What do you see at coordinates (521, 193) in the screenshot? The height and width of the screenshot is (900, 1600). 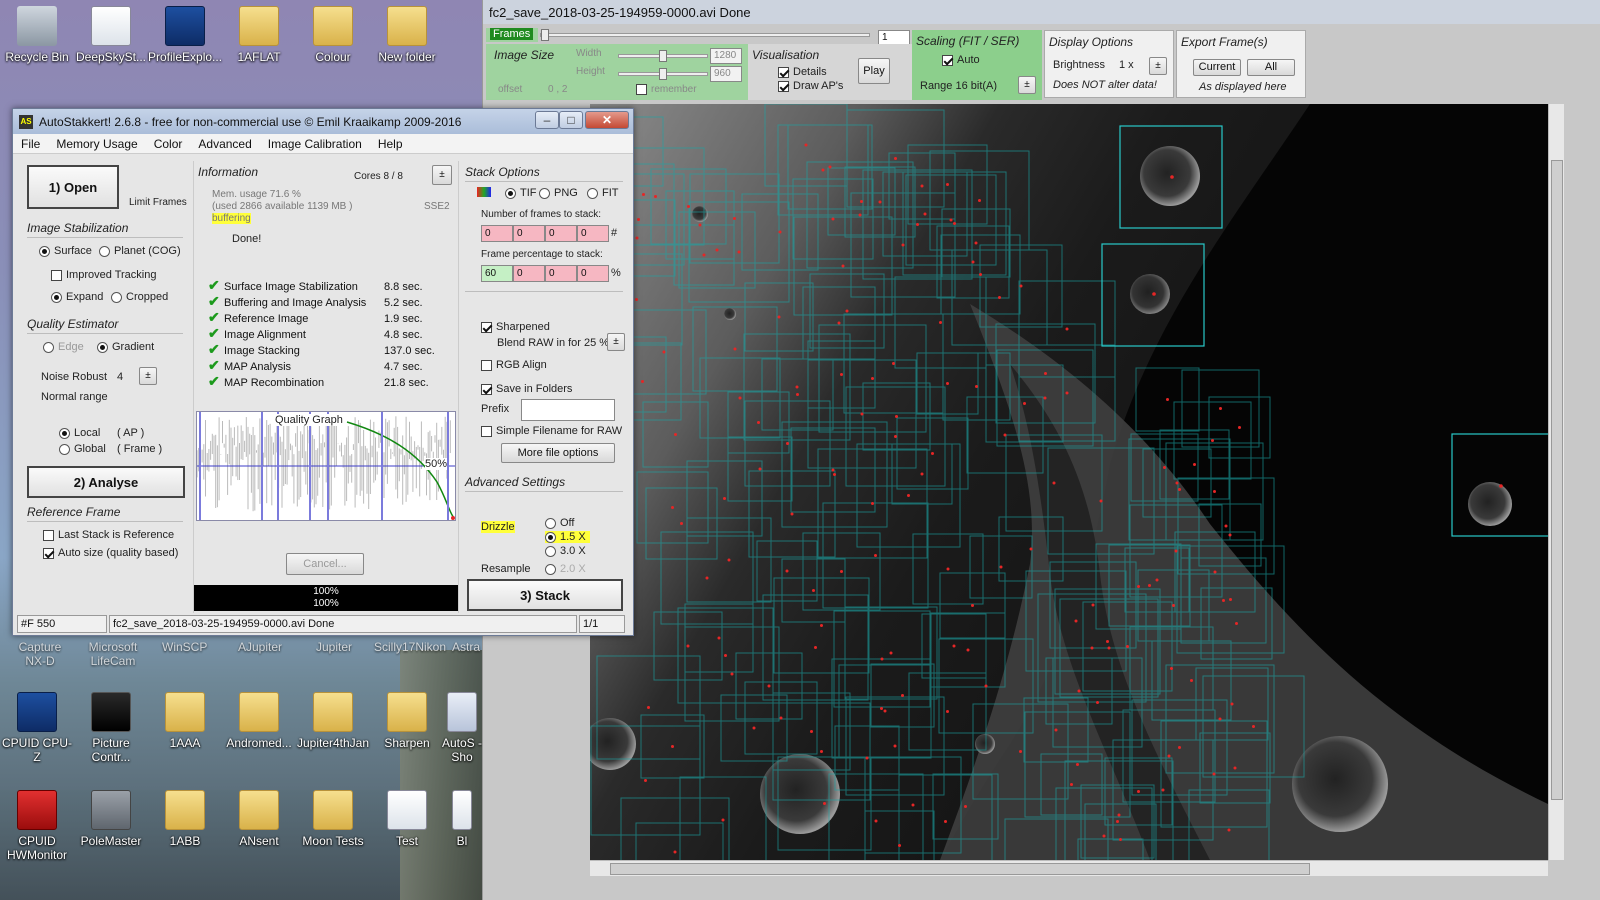 I see `tif-radio: TIF` at bounding box center [521, 193].